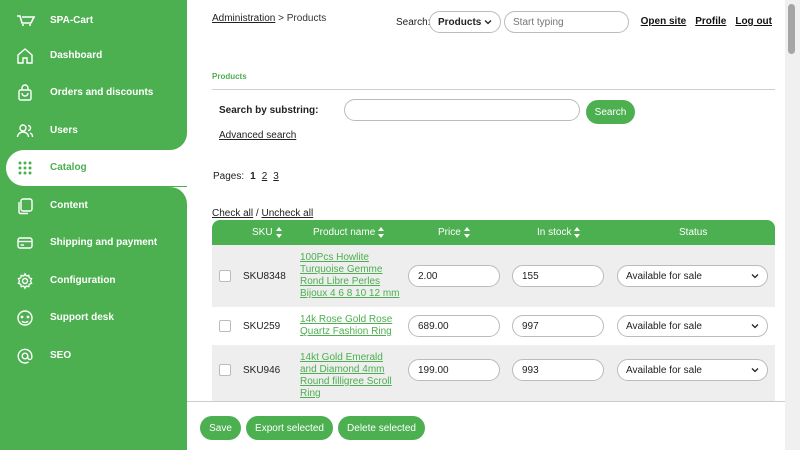 Image resolution: width=800 pixels, height=450 pixels. I want to click on top-links: Open site Profile Log out, so click(706, 21).